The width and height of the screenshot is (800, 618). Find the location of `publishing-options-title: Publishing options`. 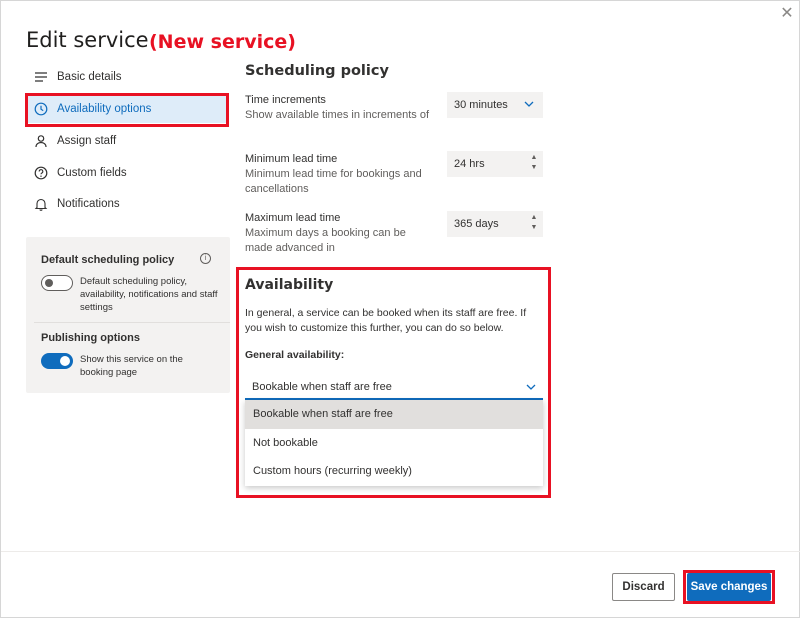

publishing-options-title: Publishing options is located at coordinates (90, 338).